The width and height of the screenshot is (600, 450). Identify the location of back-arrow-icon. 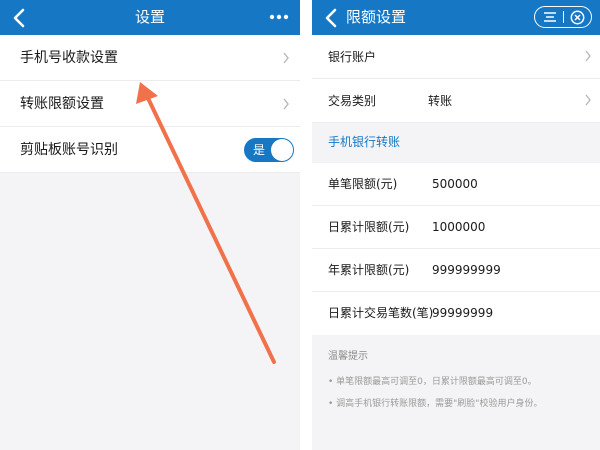
(332, 18).